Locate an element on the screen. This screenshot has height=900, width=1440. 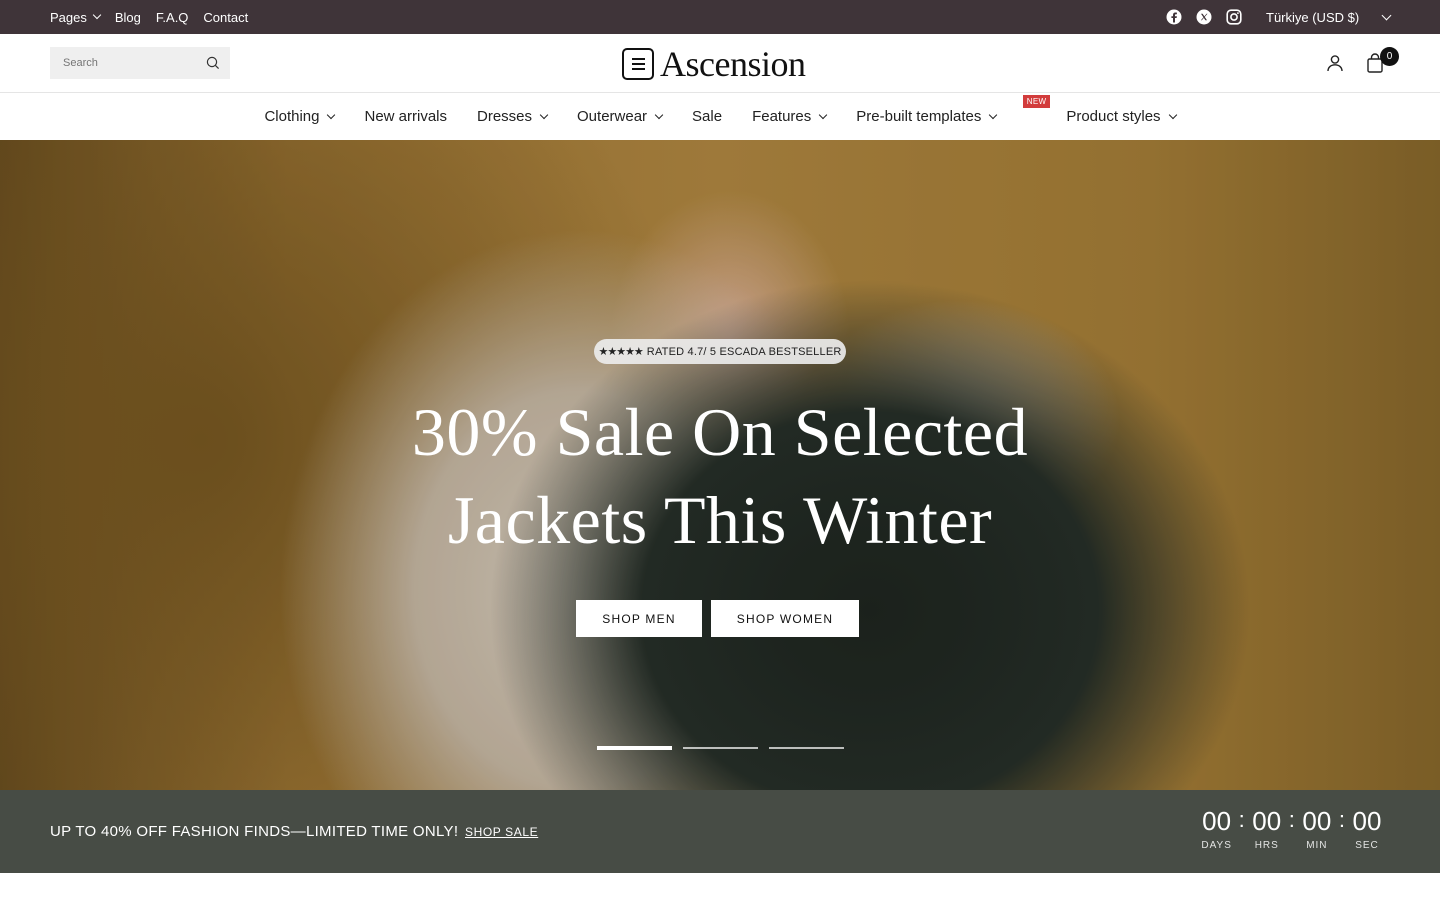
countdown-seconds-label: SEC is located at coordinates (1367, 845).